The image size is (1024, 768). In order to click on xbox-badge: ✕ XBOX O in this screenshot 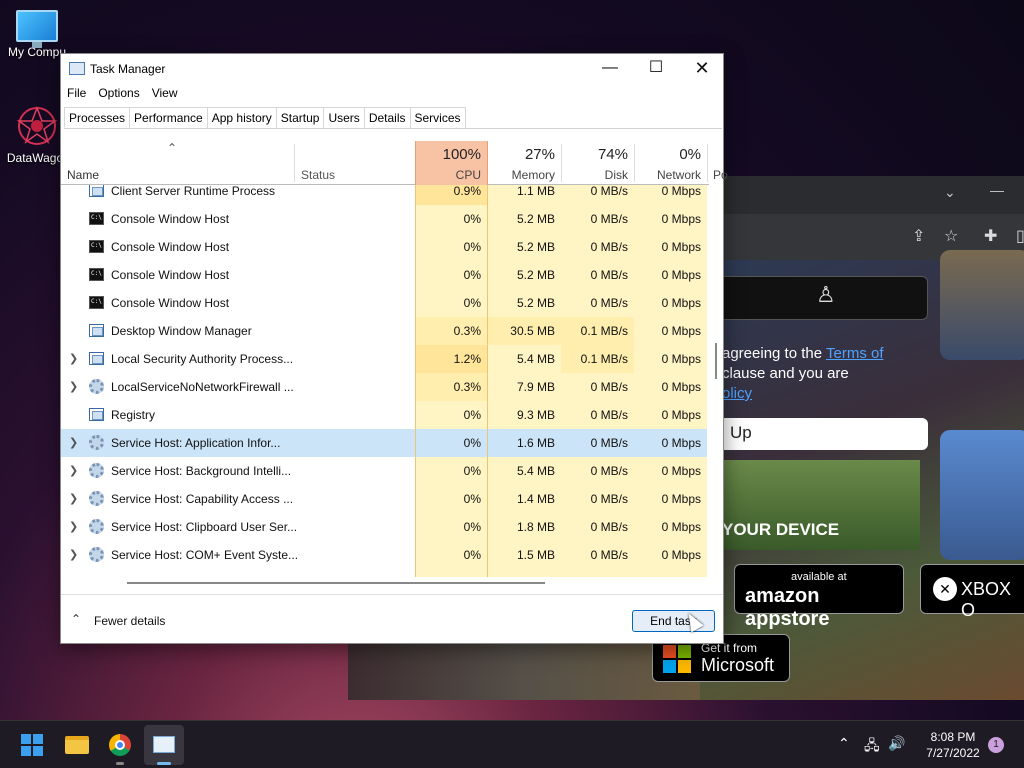, I will do `click(972, 592)`.